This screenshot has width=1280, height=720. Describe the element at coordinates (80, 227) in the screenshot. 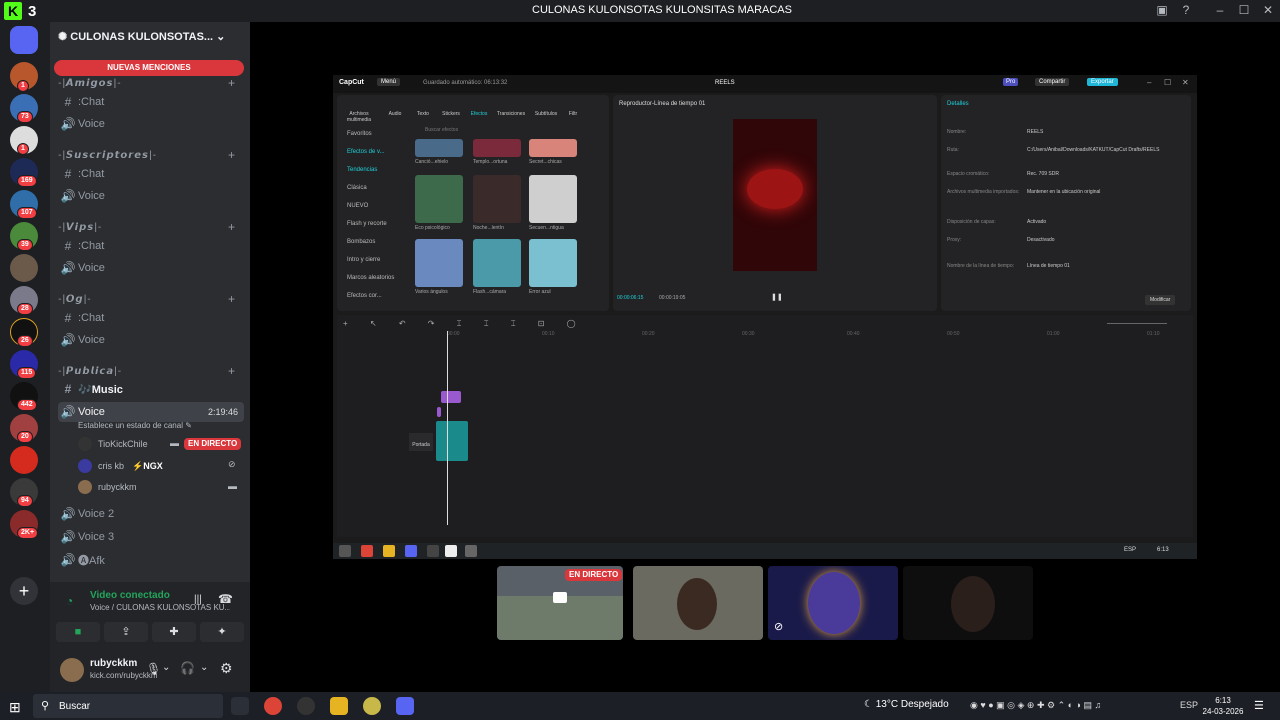

I see `category-vips: -|𝙑𝙞𝙥𝙨|-` at that location.